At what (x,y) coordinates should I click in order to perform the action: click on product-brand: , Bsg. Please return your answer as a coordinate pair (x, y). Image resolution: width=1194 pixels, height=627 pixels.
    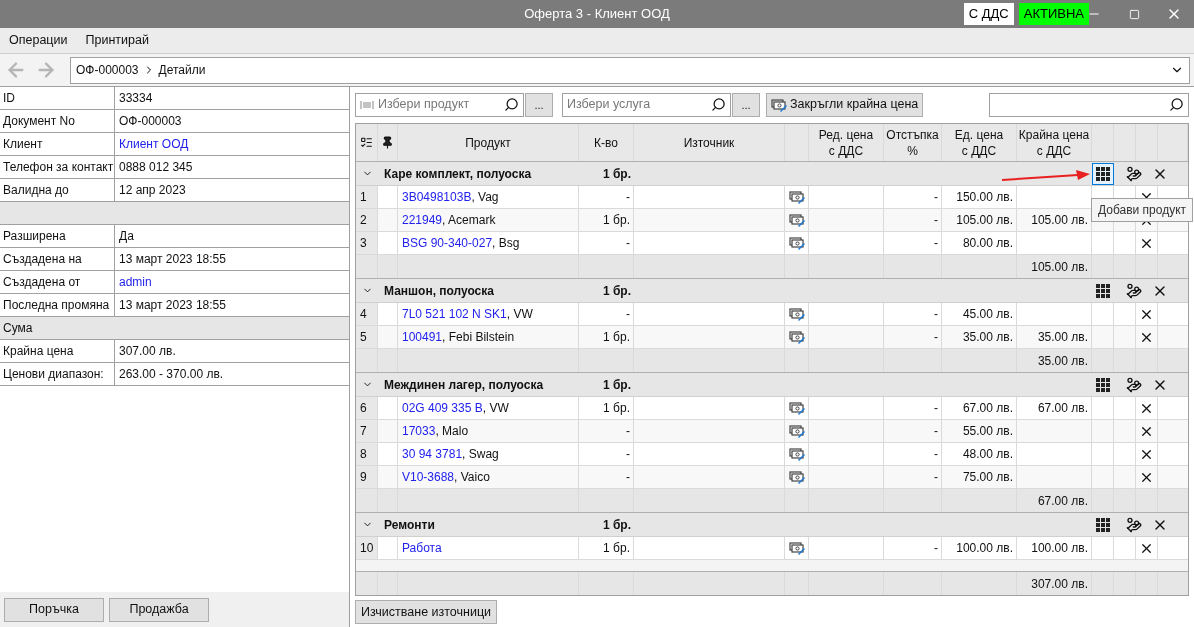
    Looking at the image, I should click on (506, 243).